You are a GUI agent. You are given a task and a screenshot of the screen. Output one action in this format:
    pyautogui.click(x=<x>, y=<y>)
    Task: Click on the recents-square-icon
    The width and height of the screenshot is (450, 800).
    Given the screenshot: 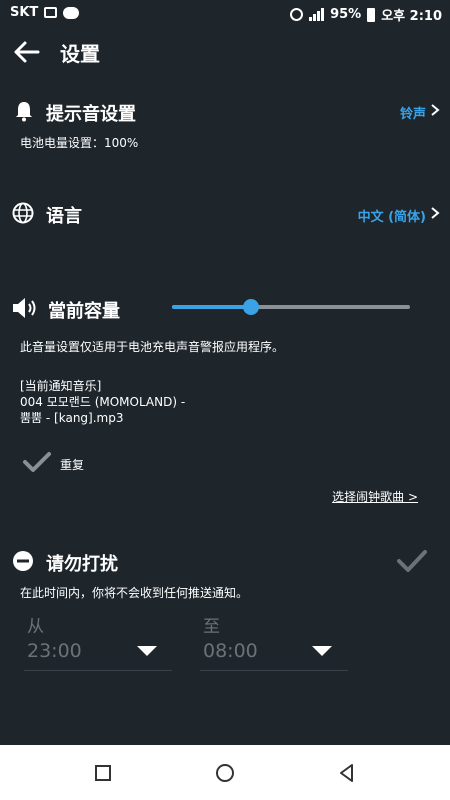 What is the action you would take?
    pyautogui.click(x=103, y=773)
    